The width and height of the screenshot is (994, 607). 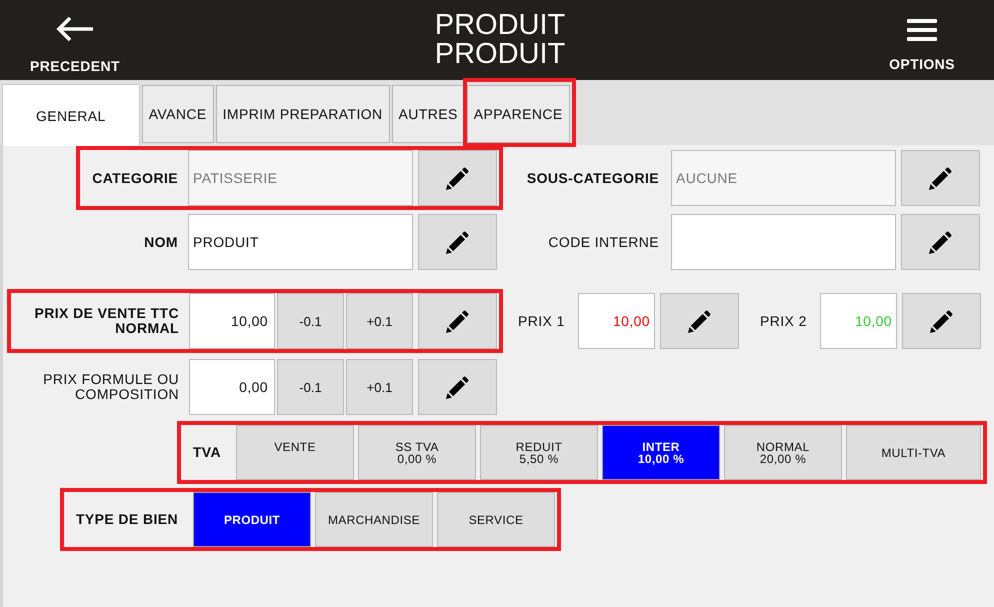 What do you see at coordinates (784, 321) in the screenshot?
I see `field-label: PRIX 2` at bounding box center [784, 321].